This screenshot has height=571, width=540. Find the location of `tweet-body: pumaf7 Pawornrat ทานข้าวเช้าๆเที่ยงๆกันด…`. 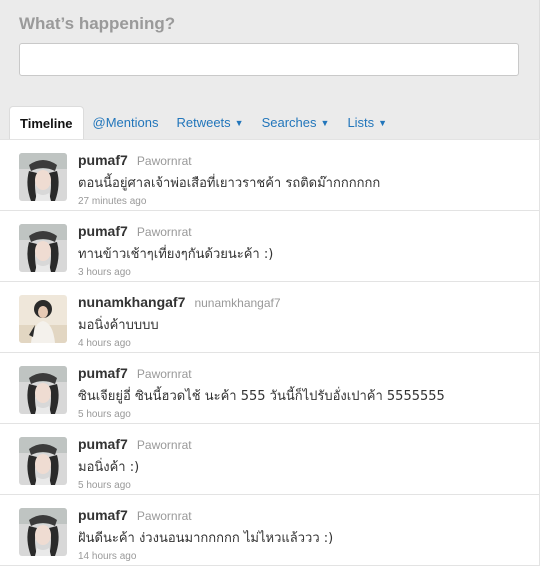

tweet-body: pumaf7 Pawornrat ทานข้าวเช้าๆเที่ยงๆกันด… is located at coordinates (303, 249).